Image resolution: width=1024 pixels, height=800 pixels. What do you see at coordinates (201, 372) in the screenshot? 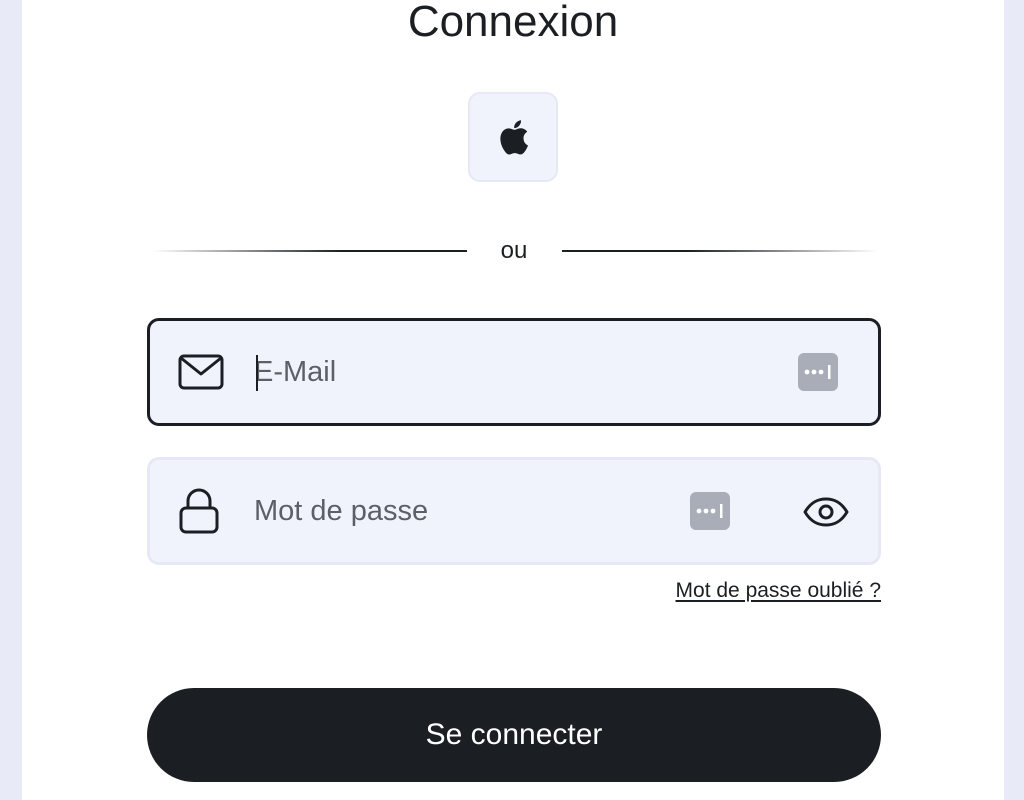
I see `envelope-icon` at bounding box center [201, 372].